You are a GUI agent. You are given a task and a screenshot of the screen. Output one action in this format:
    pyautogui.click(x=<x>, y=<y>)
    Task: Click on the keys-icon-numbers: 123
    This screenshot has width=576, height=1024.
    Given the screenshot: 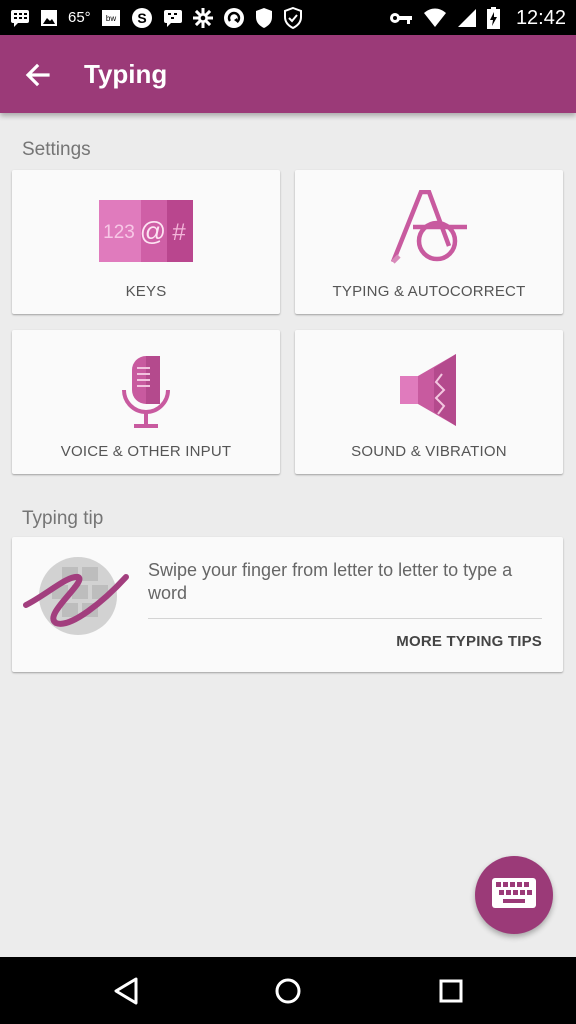 What is the action you would take?
    pyautogui.click(x=119, y=232)
    